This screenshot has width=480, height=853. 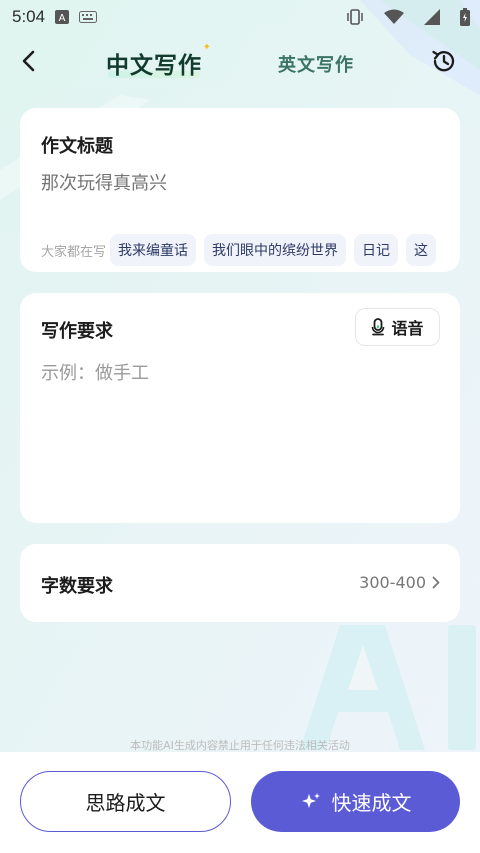 What do you see at coordinates (240, 17) in the screenshot?
I see `status-bar: 5:04 A` at bounding box center [240, 17].